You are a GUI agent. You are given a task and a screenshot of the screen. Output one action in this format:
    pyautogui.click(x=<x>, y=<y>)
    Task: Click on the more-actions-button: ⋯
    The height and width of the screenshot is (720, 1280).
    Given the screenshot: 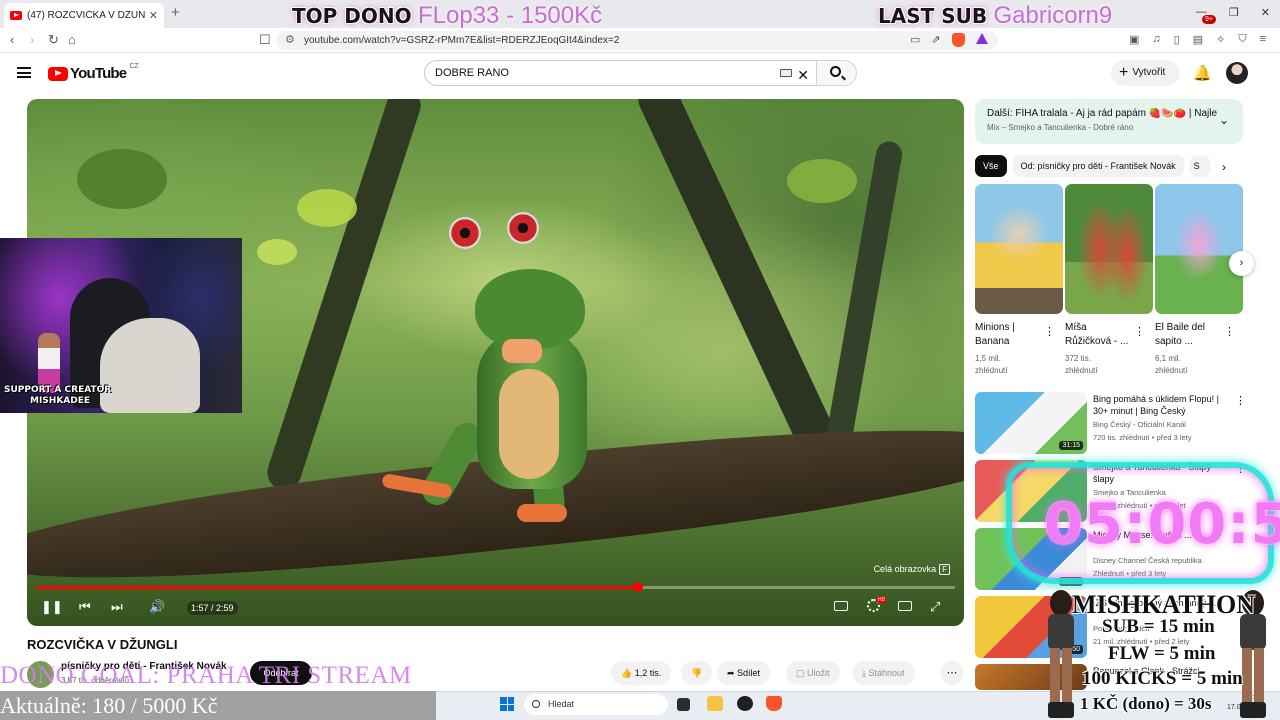 What is the action you would take?
    pyautogui.click(x=952, y=673)
    